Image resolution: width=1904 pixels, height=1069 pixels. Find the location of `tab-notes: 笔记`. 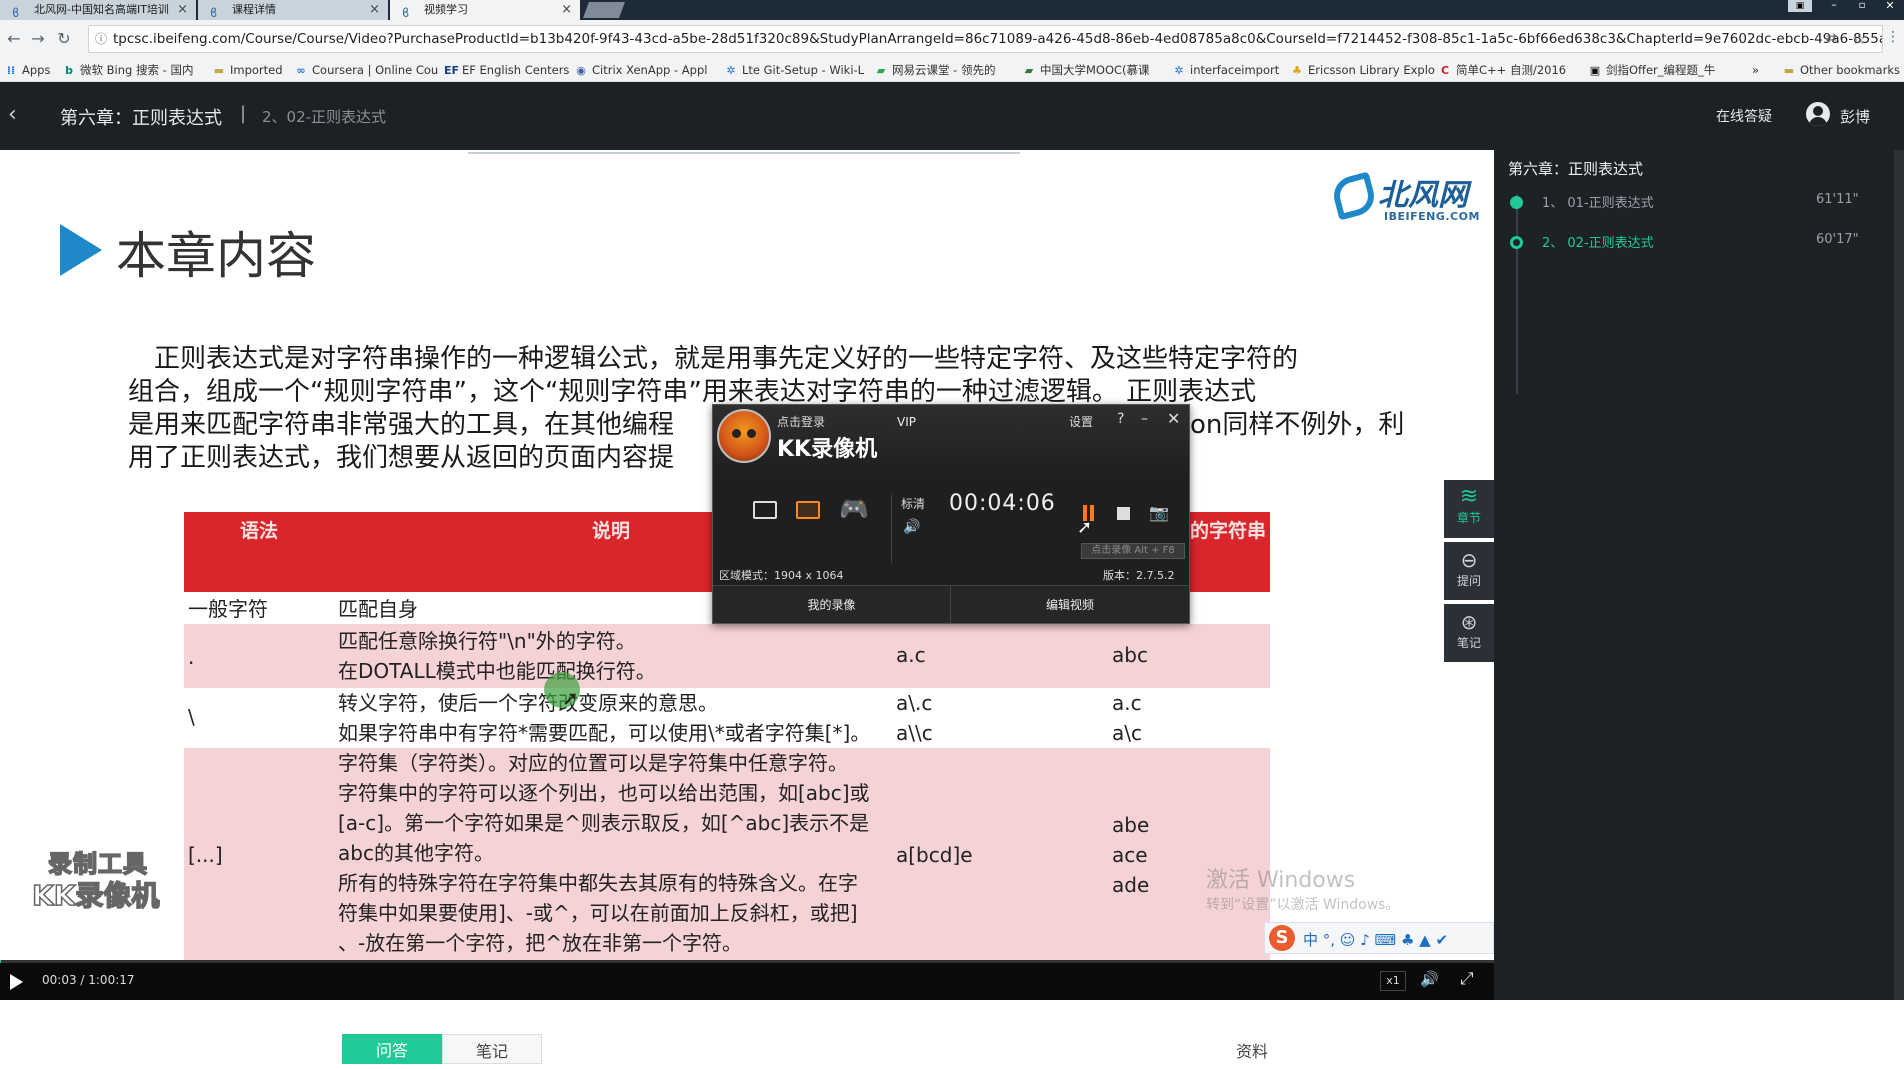

tab-notes: 笔记 is located at coordinates (492, 1049).